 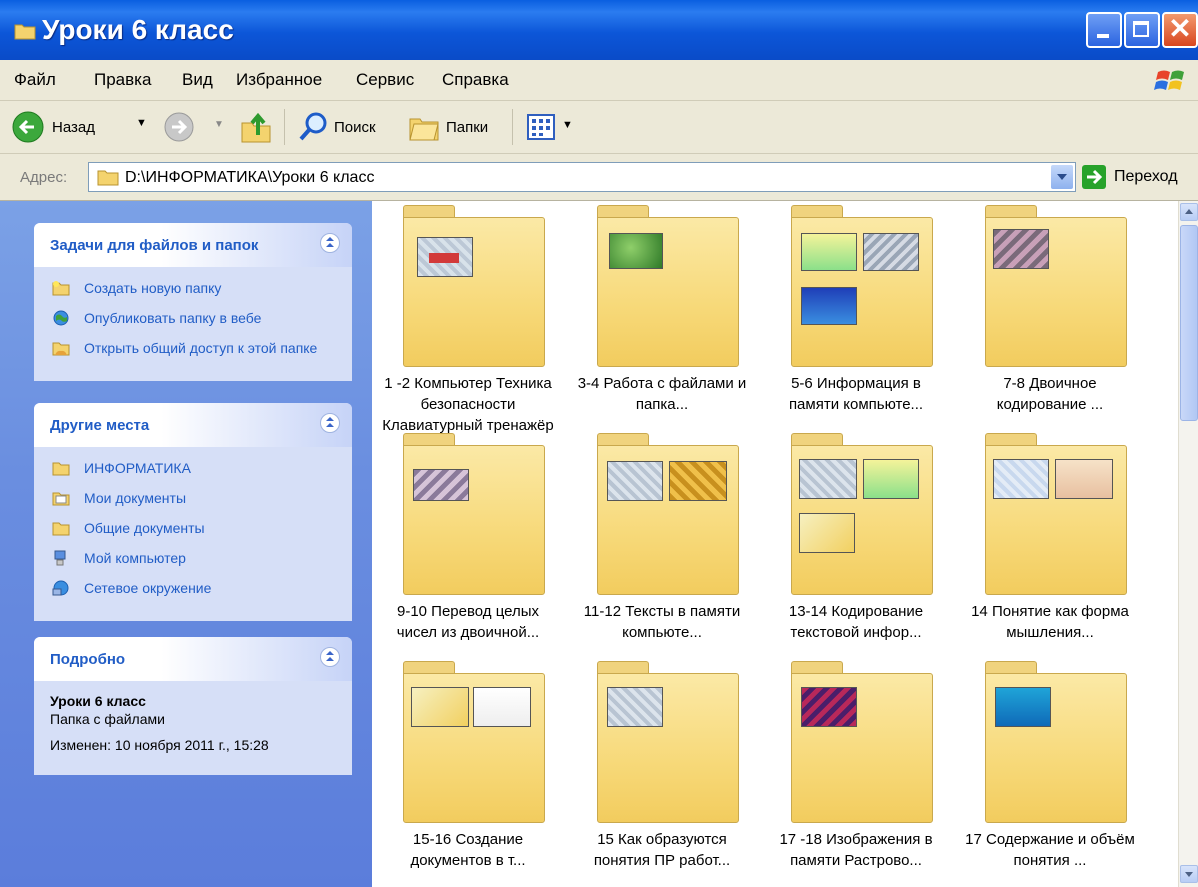 I want to click on task-new-folder: Создать новую папку, so click(x=193, y=292).